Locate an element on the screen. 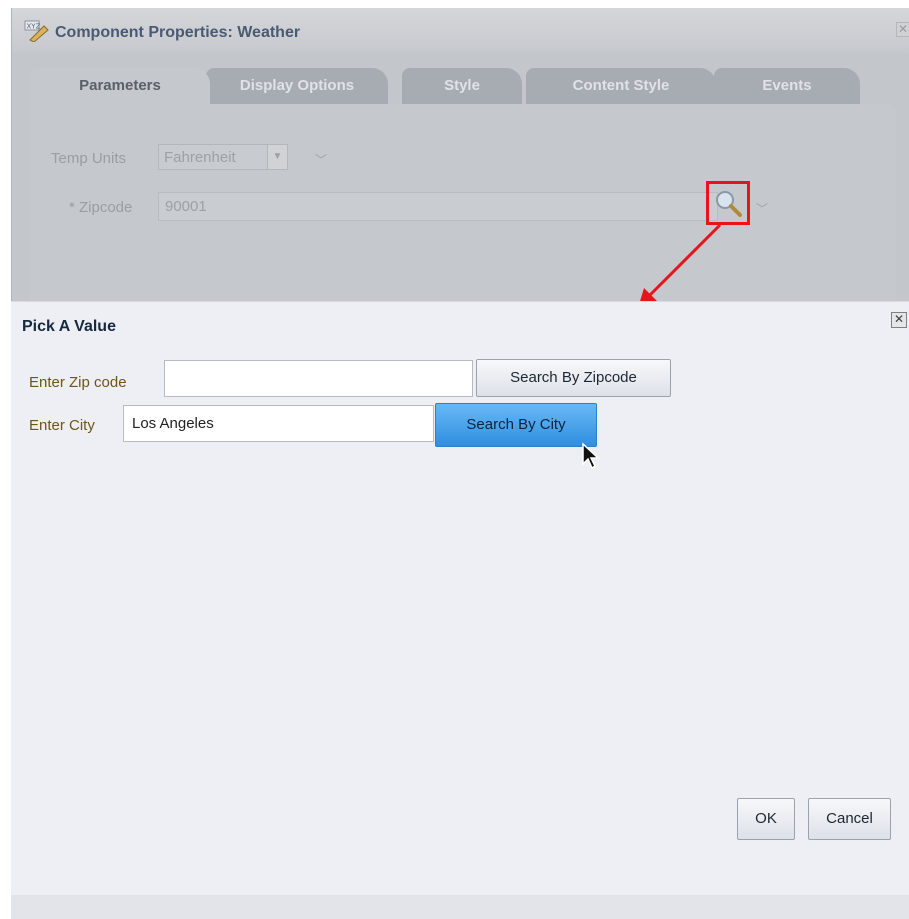 The height and width of the screenshot is (919, 909). city-label: Enter City is located at coordinates (62, 425).